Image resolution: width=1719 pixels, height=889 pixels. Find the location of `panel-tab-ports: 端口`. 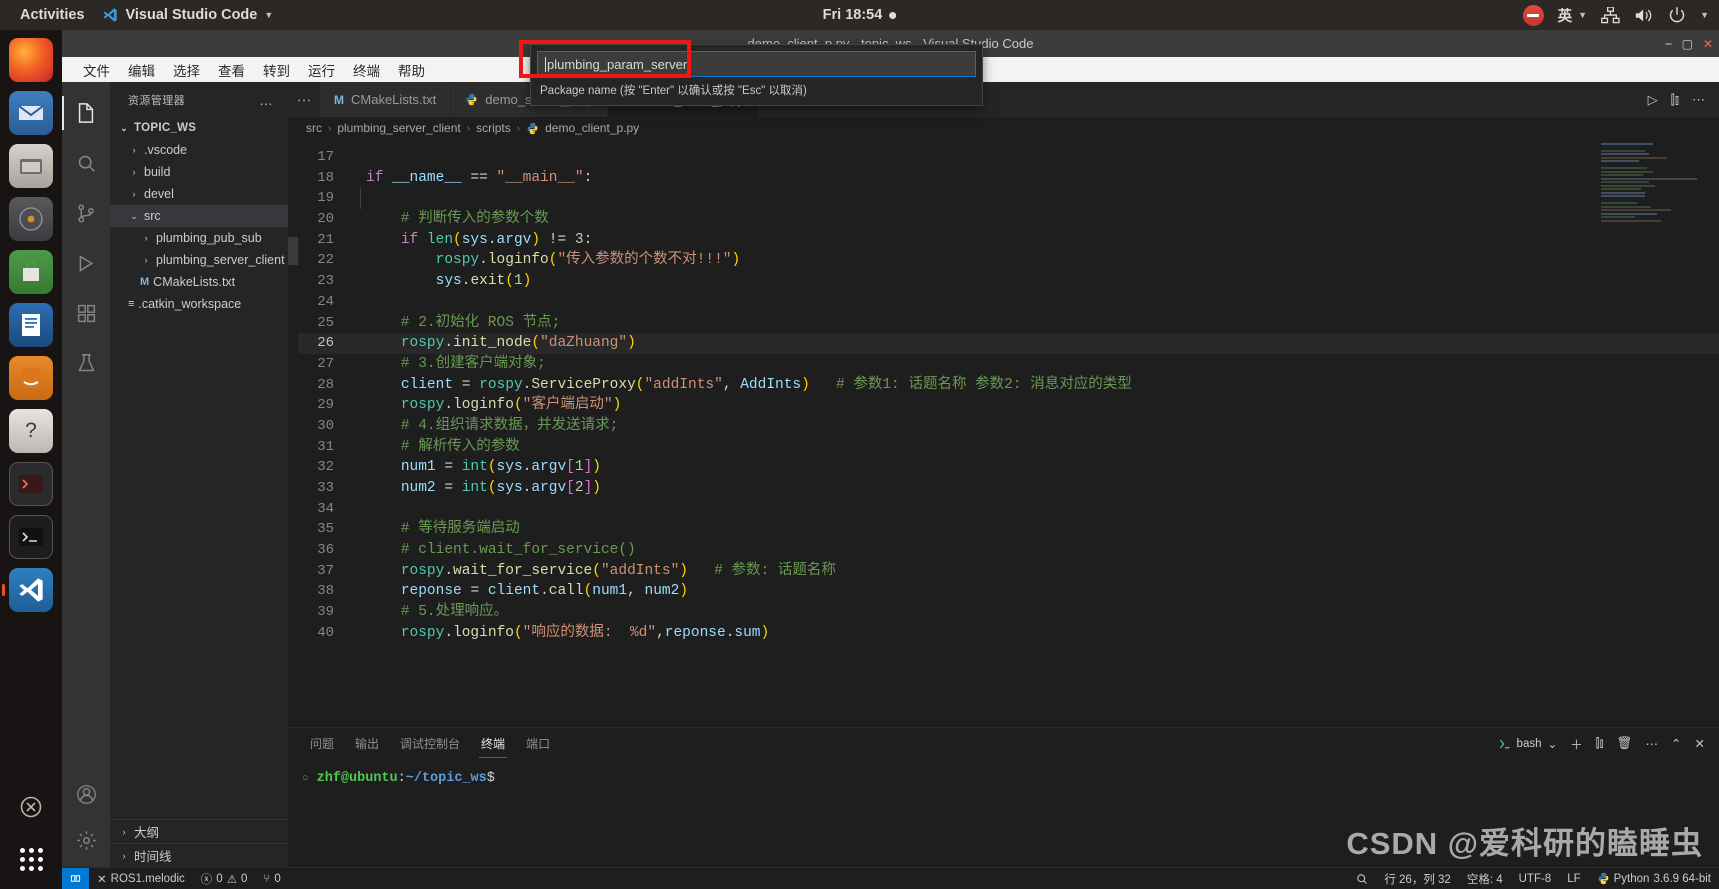

panel-tab-ports: 端口 is located at coordinates (538, 744).